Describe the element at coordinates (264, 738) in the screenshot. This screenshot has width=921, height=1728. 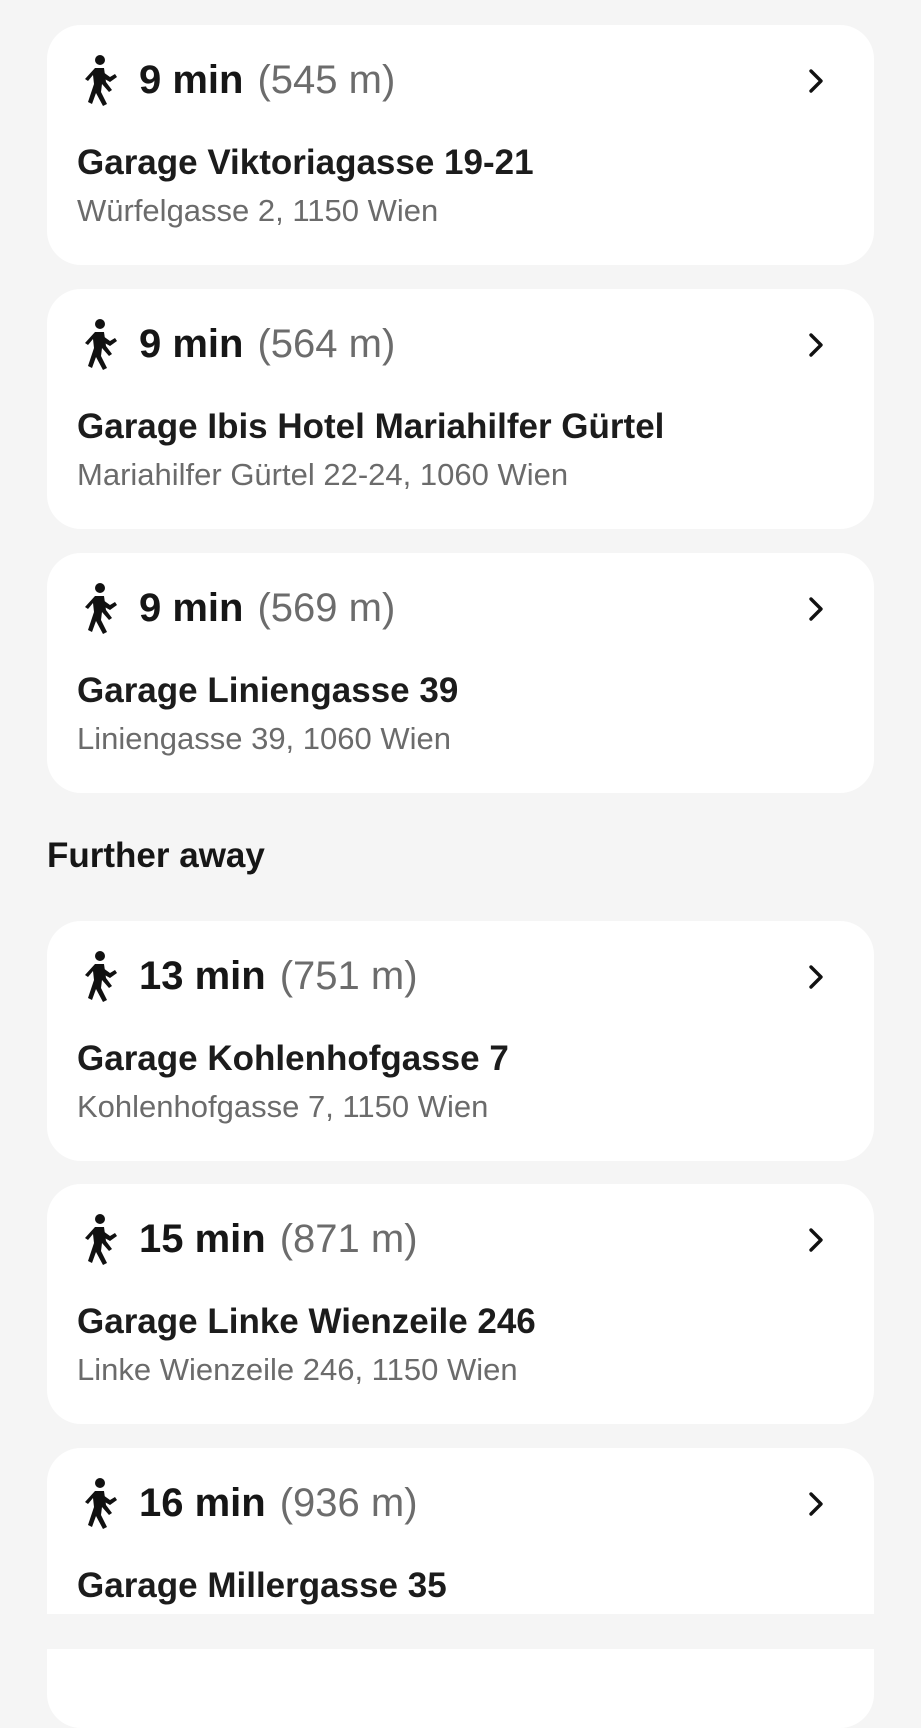
I see `garage-address: Liniengasse 39, 1060 Wien` at that location.